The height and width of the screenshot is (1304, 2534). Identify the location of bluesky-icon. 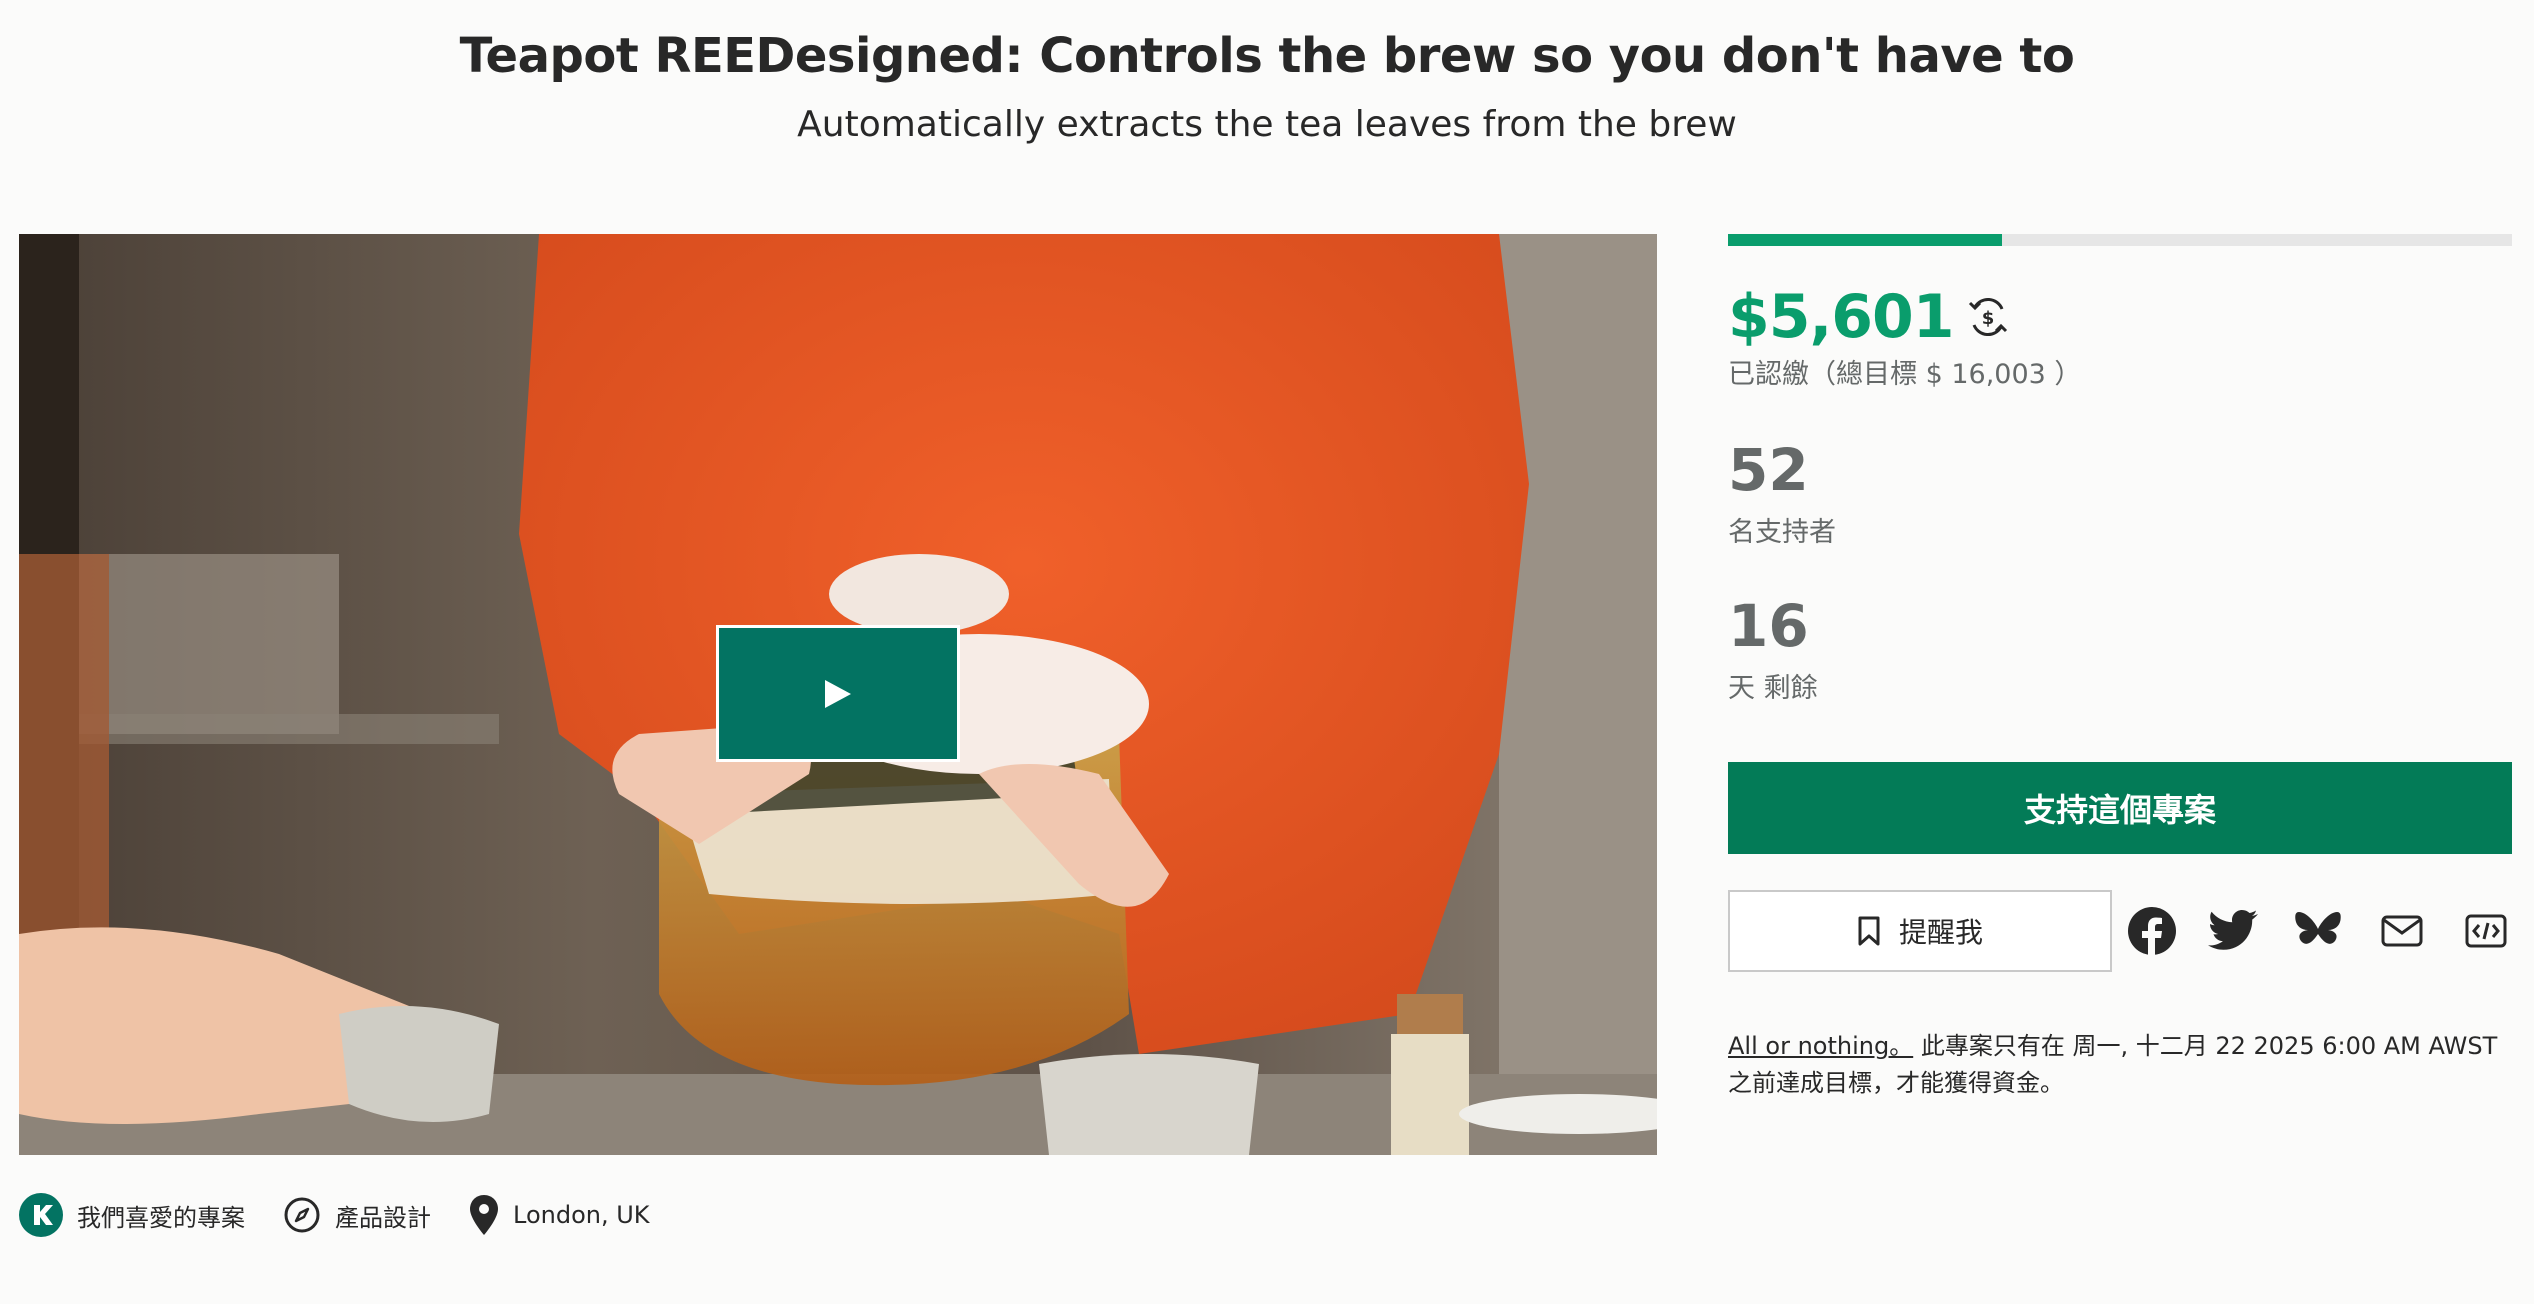
(2318, 928).